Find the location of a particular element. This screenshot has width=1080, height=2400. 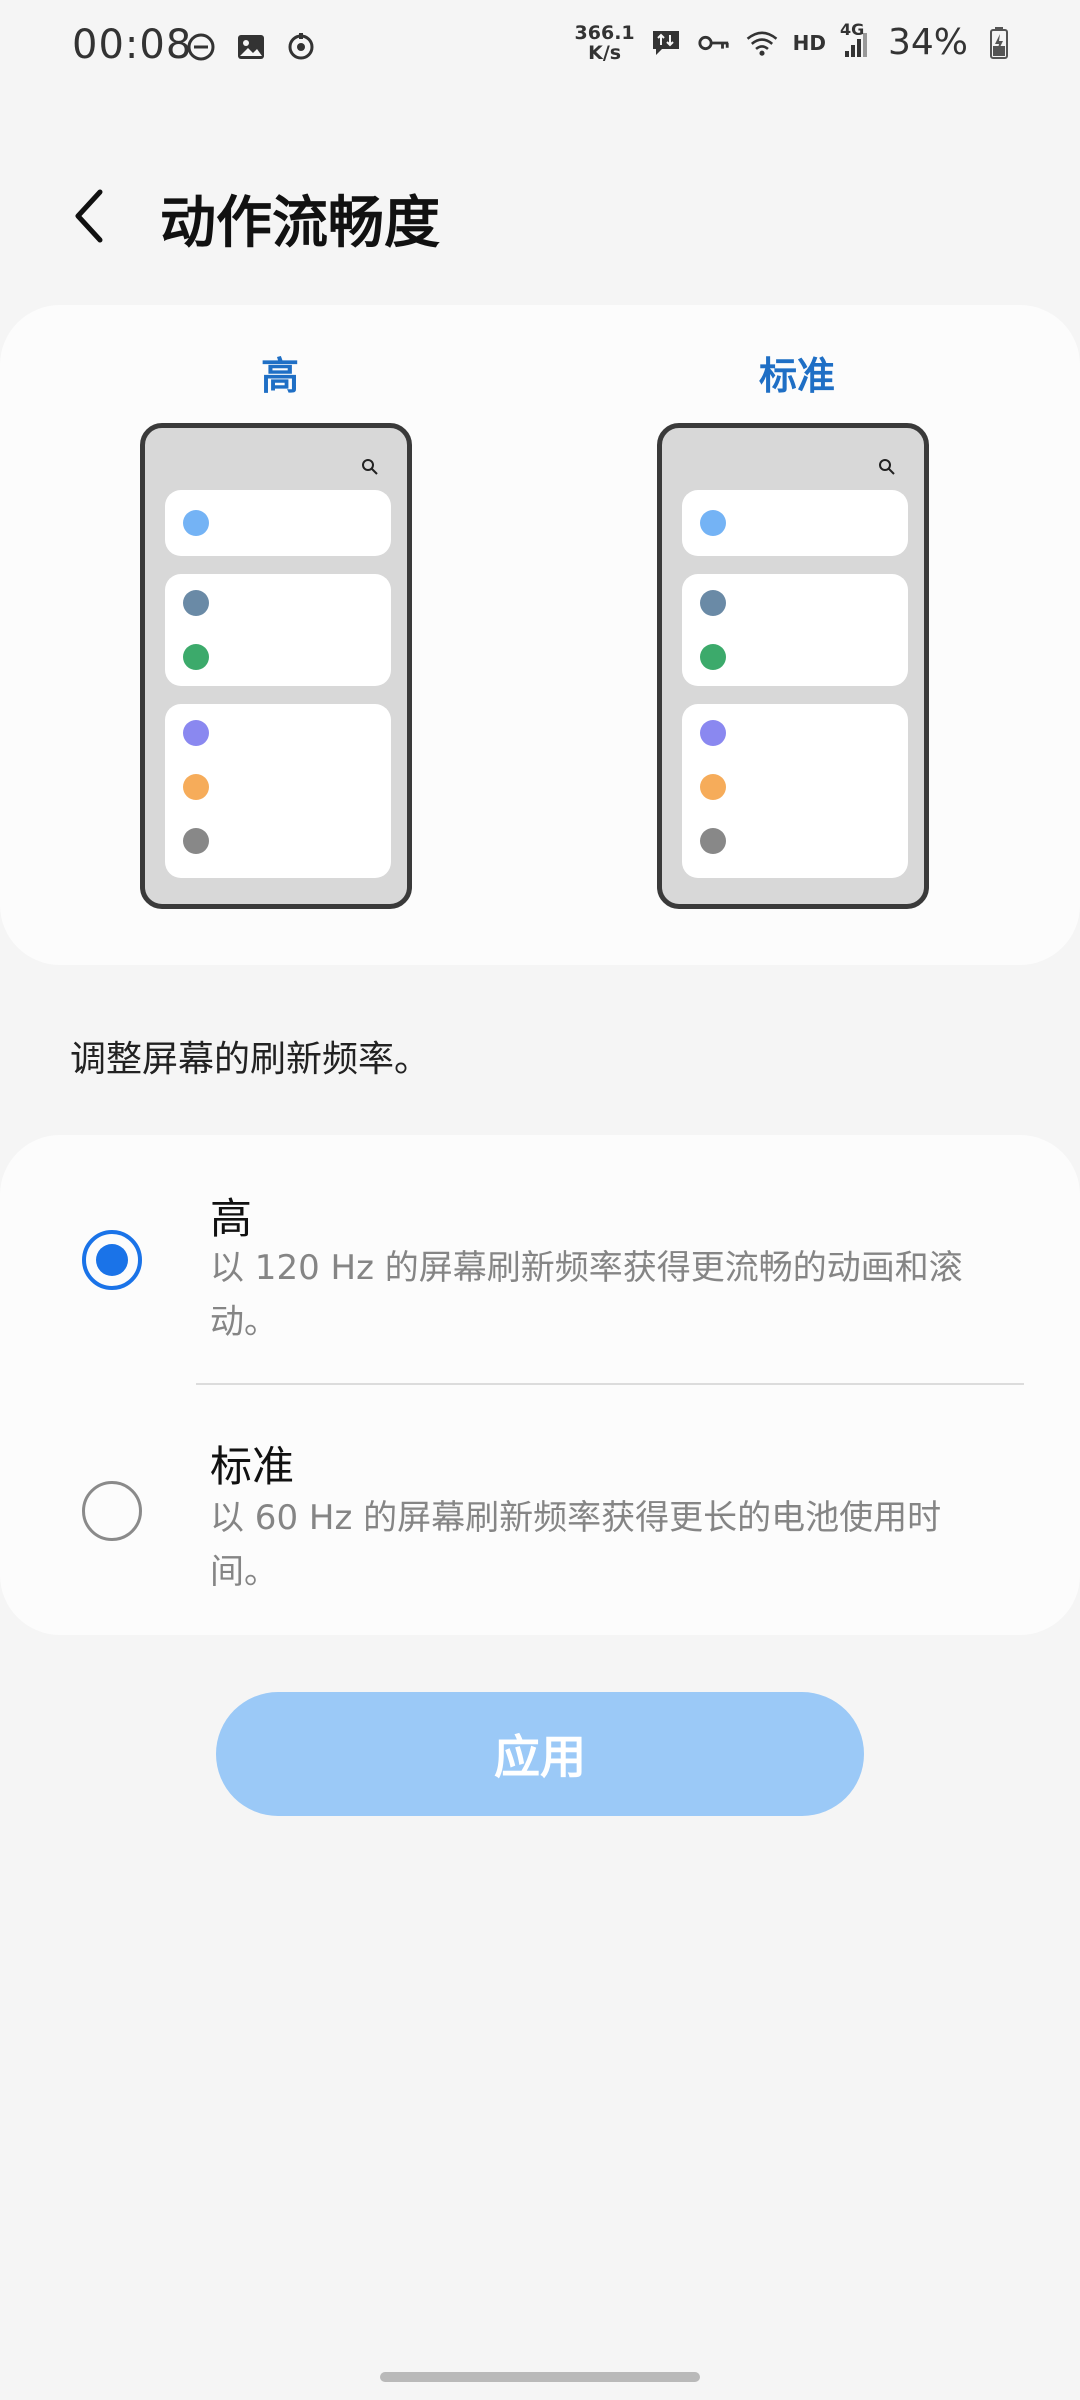

page-title: 动作流畅度 is located at coordinates (300, 223).